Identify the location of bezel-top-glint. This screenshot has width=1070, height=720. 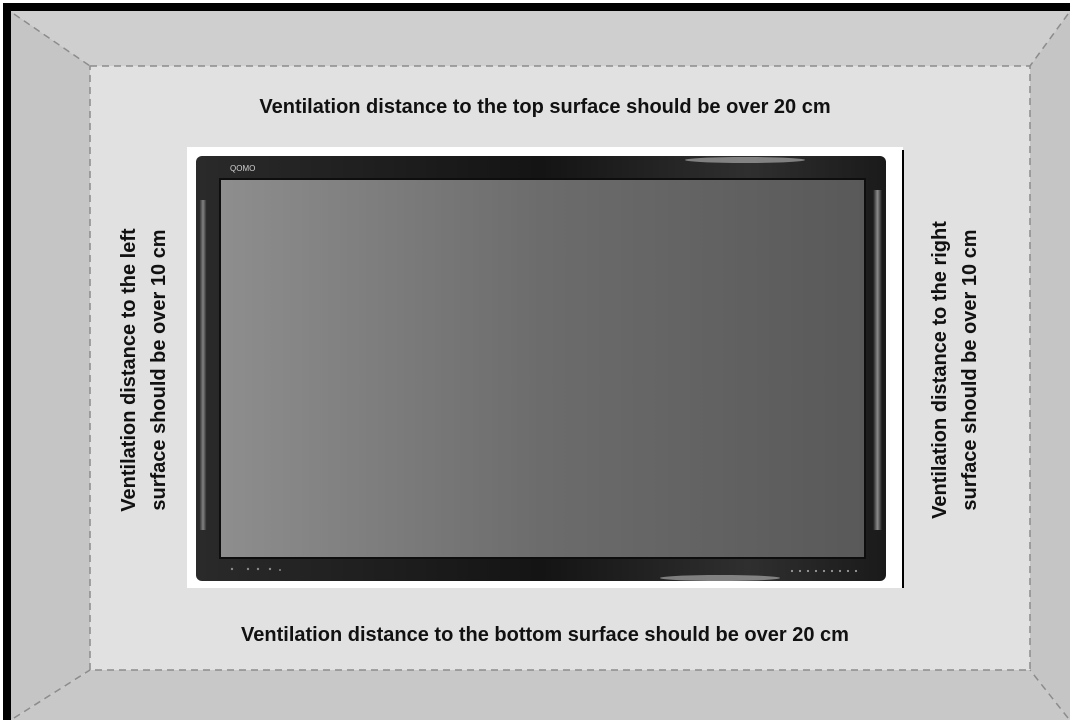
(745, 160).